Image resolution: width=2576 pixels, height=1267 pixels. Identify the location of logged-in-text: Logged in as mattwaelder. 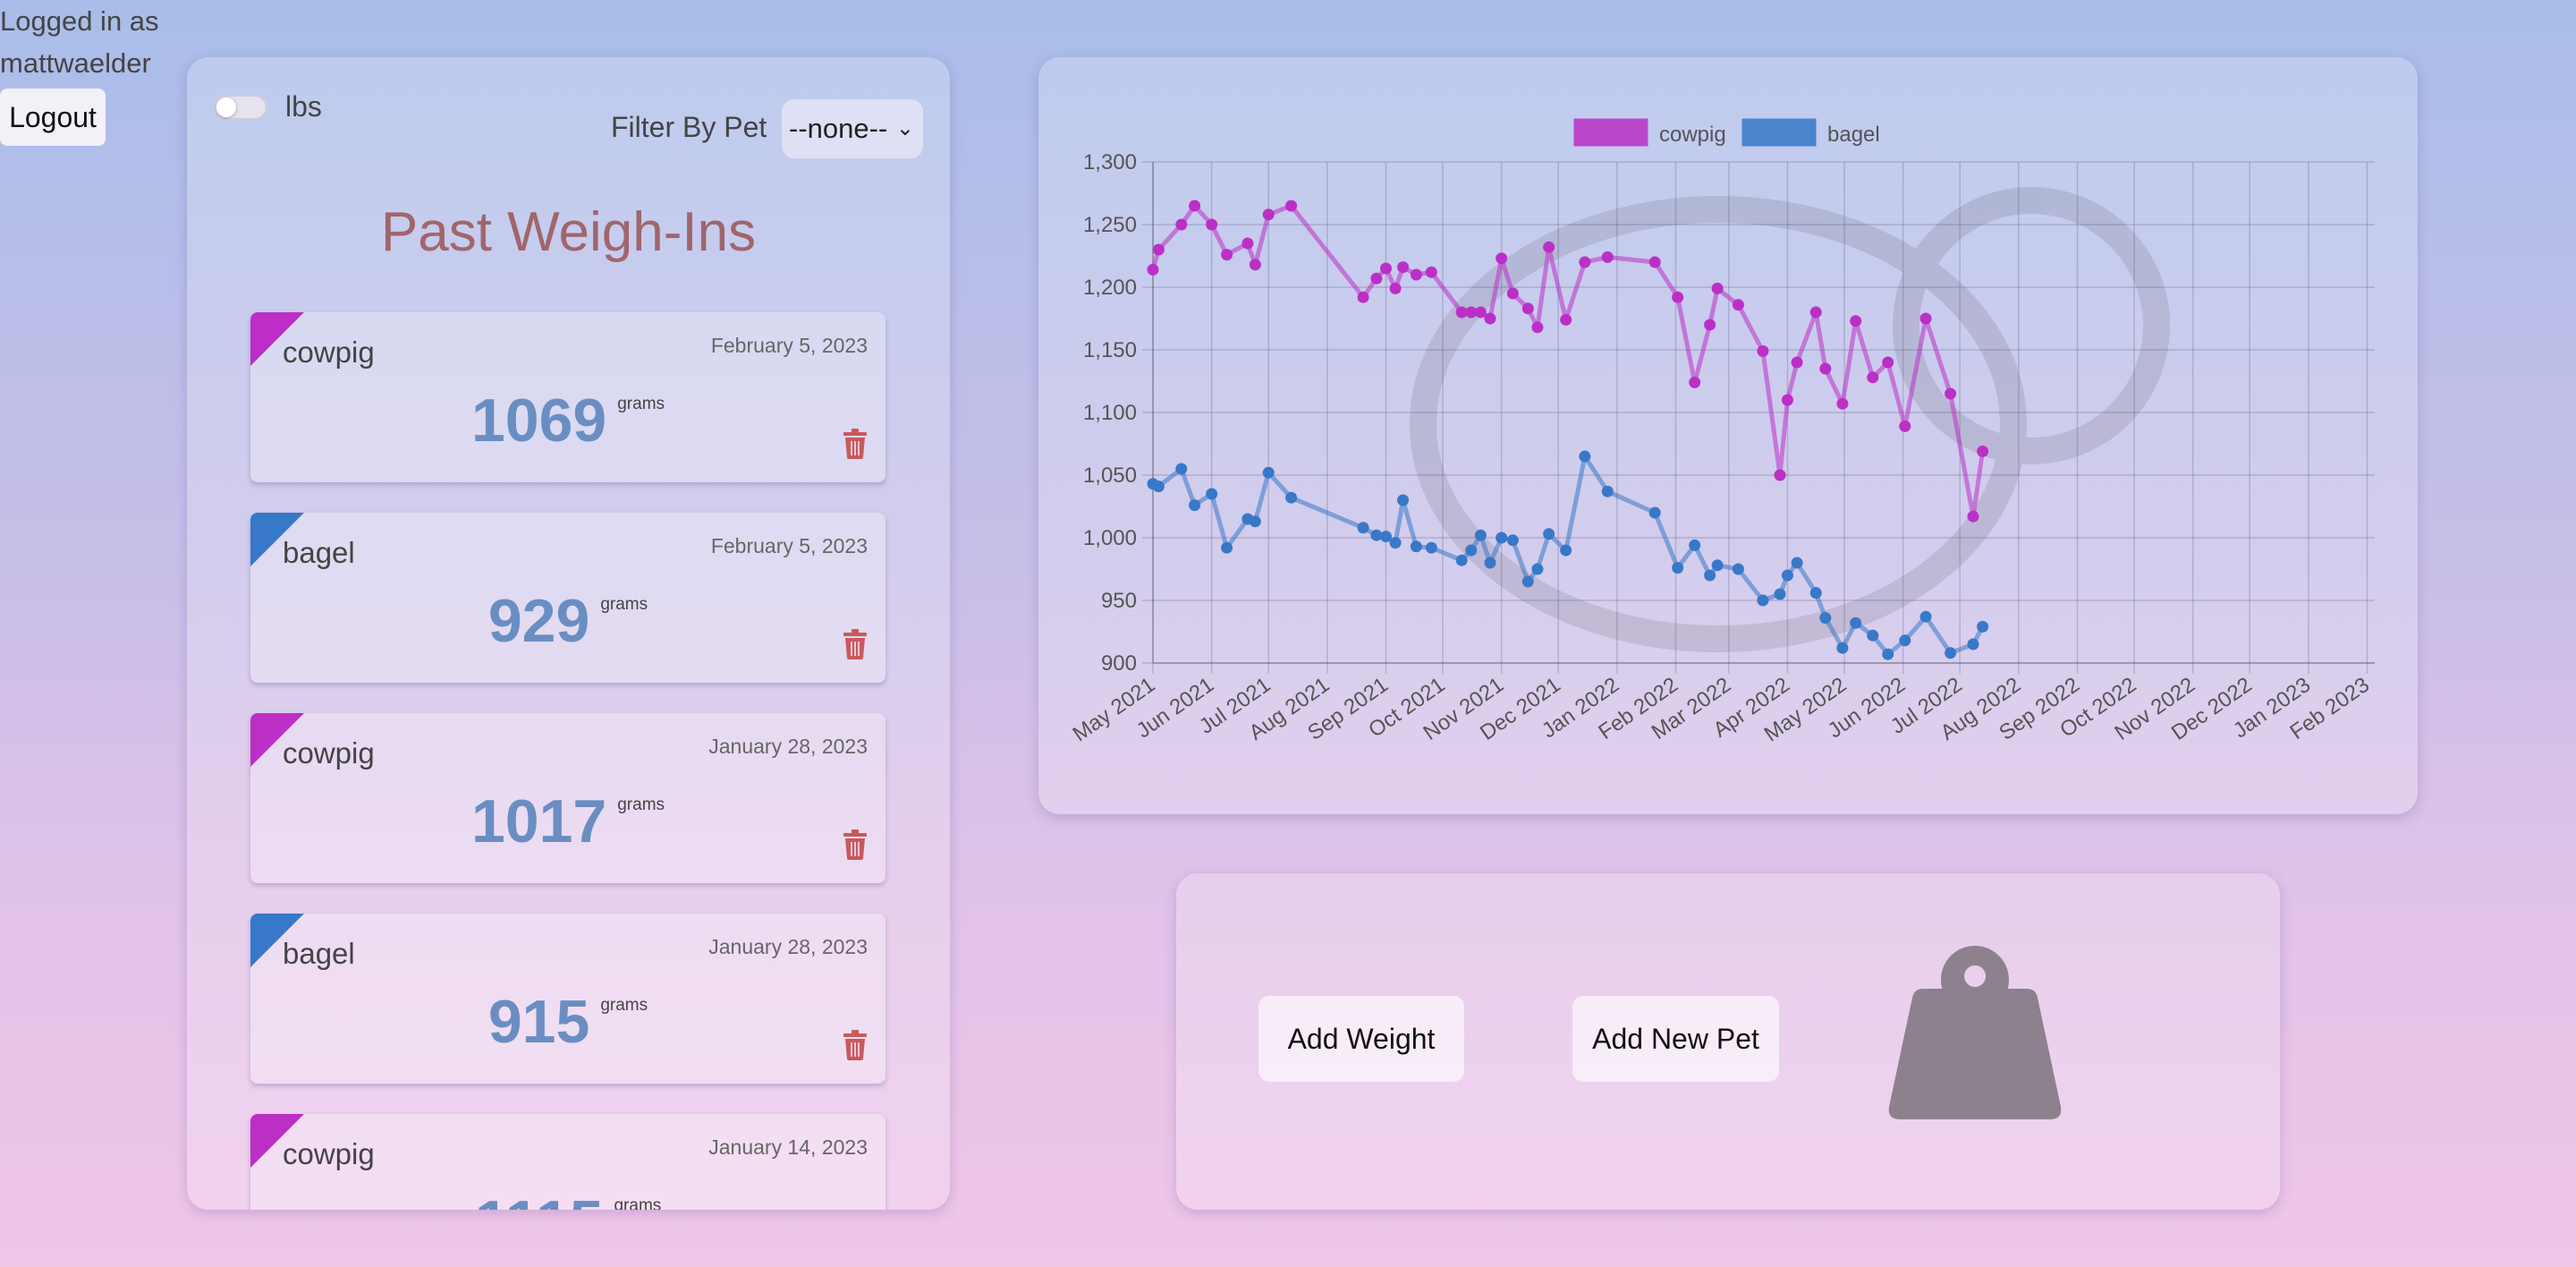
(85, 42).